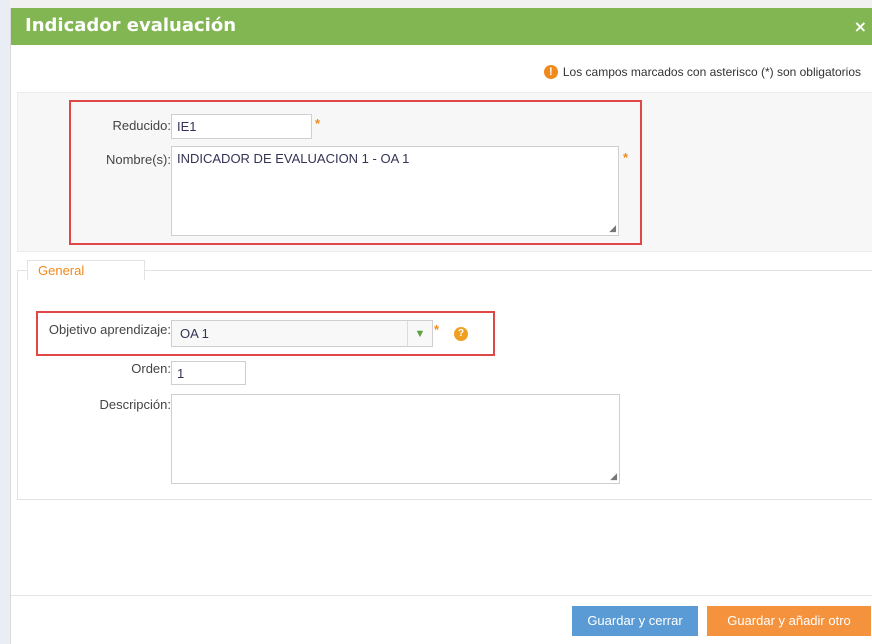 The width and height of the screenshot is (872, 644). What do you see at coordinates (550, 72) in the screenshot?
I see `warning-circle-icon: !` at bounding box center [550, 72].